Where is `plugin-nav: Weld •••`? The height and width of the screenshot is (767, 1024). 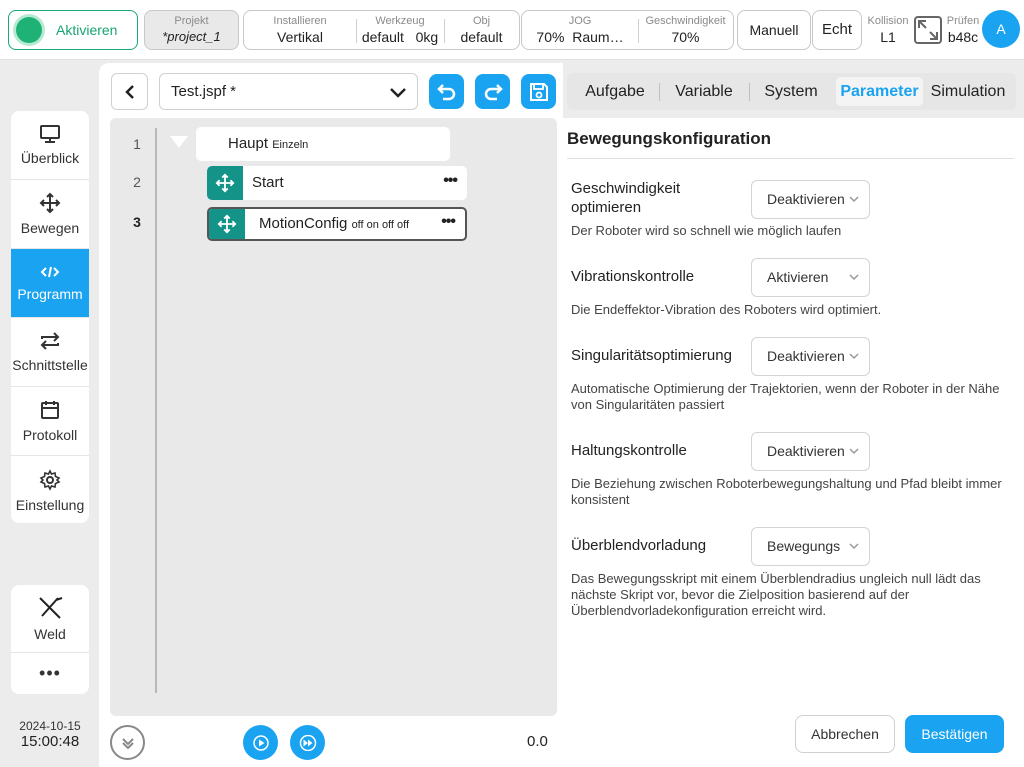
plugin-nav: Weld ••• is located at coordinates (50, 639).